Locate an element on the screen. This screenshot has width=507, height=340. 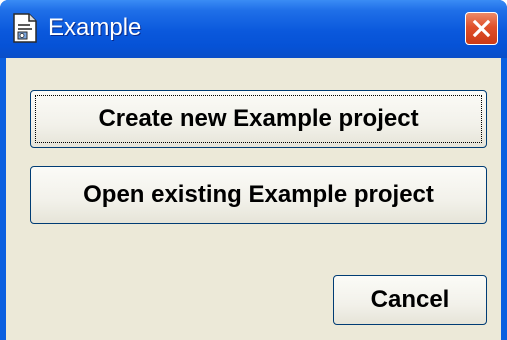
cancel-button: Cancel is located at coordinates (410, 300).